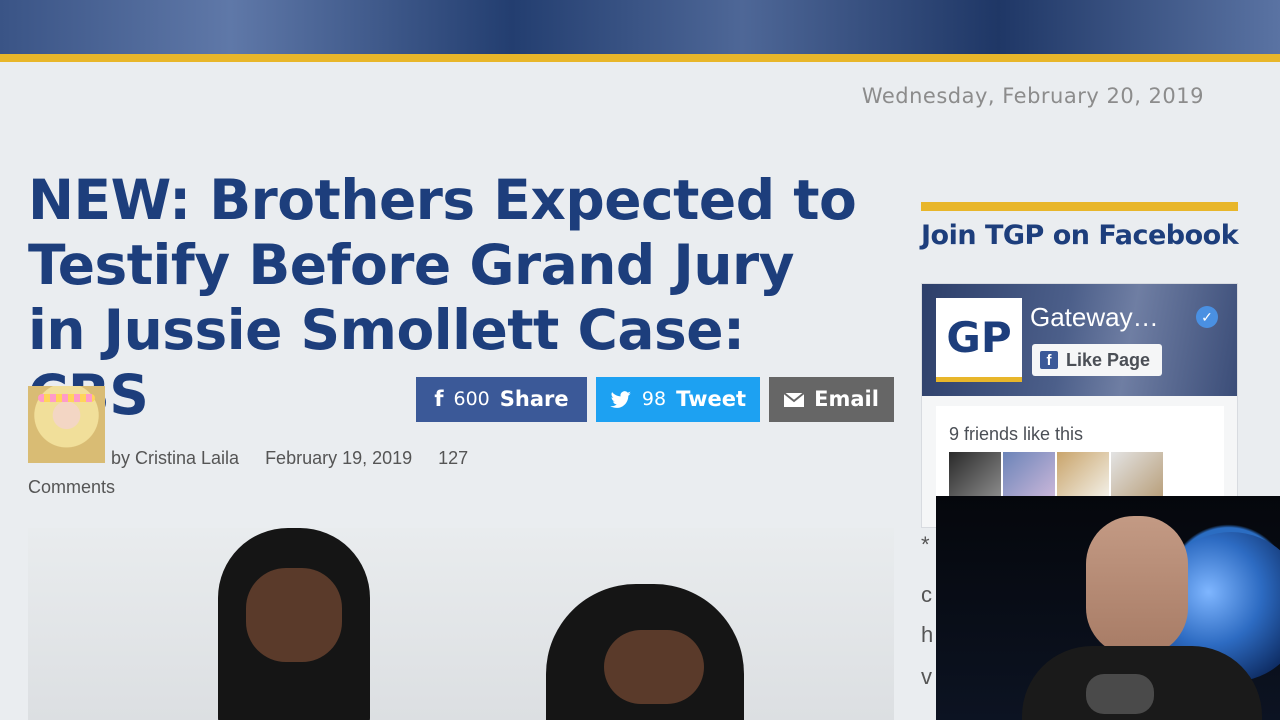  I want to click on twitter-icon, so click(620, 399).